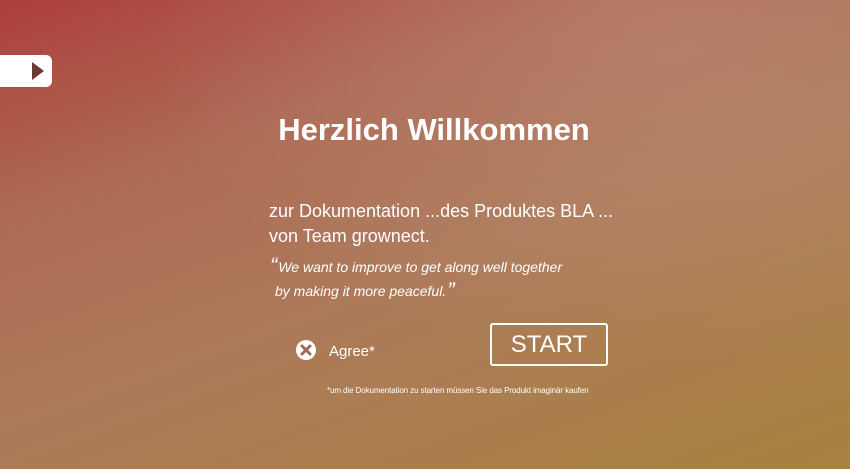 This screenshot has height=469, width=850. I want to click on quote-line-2: by making it more peaceful.”, so click(416, 291).